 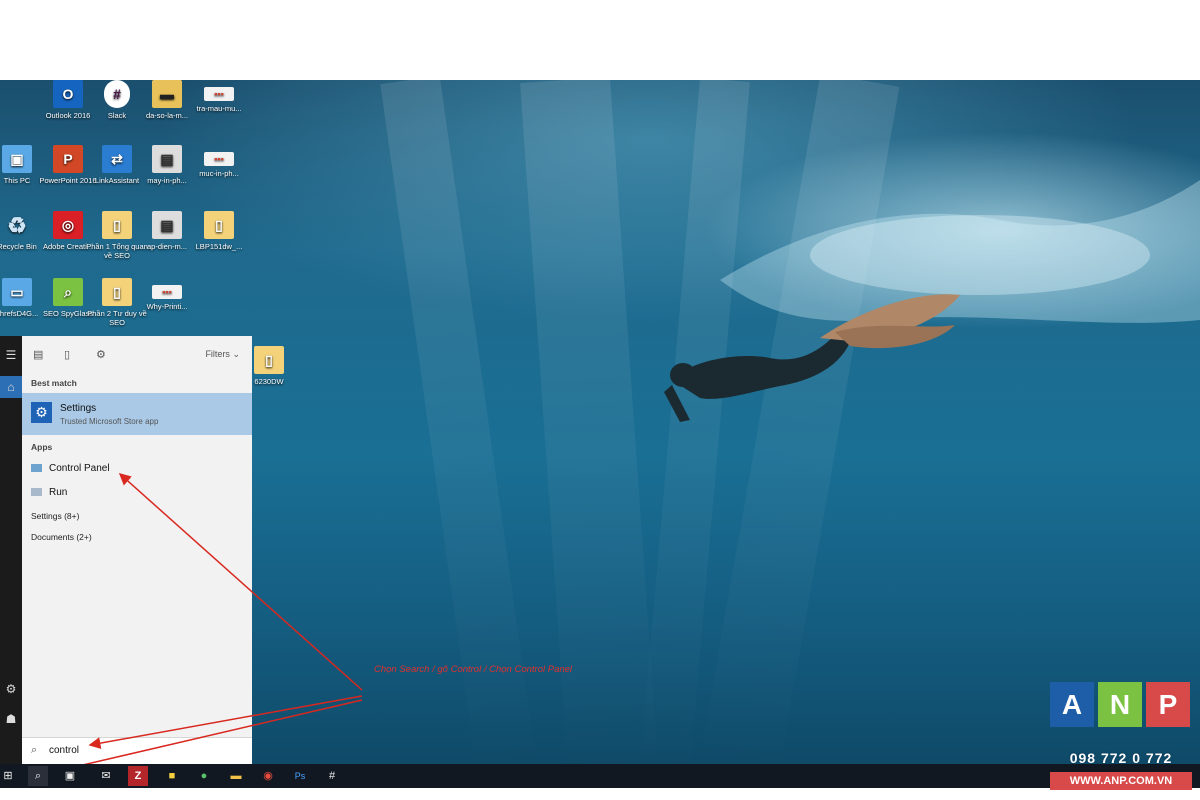 I want to click on mail-icon: ✉, so click(x=106, y=776).